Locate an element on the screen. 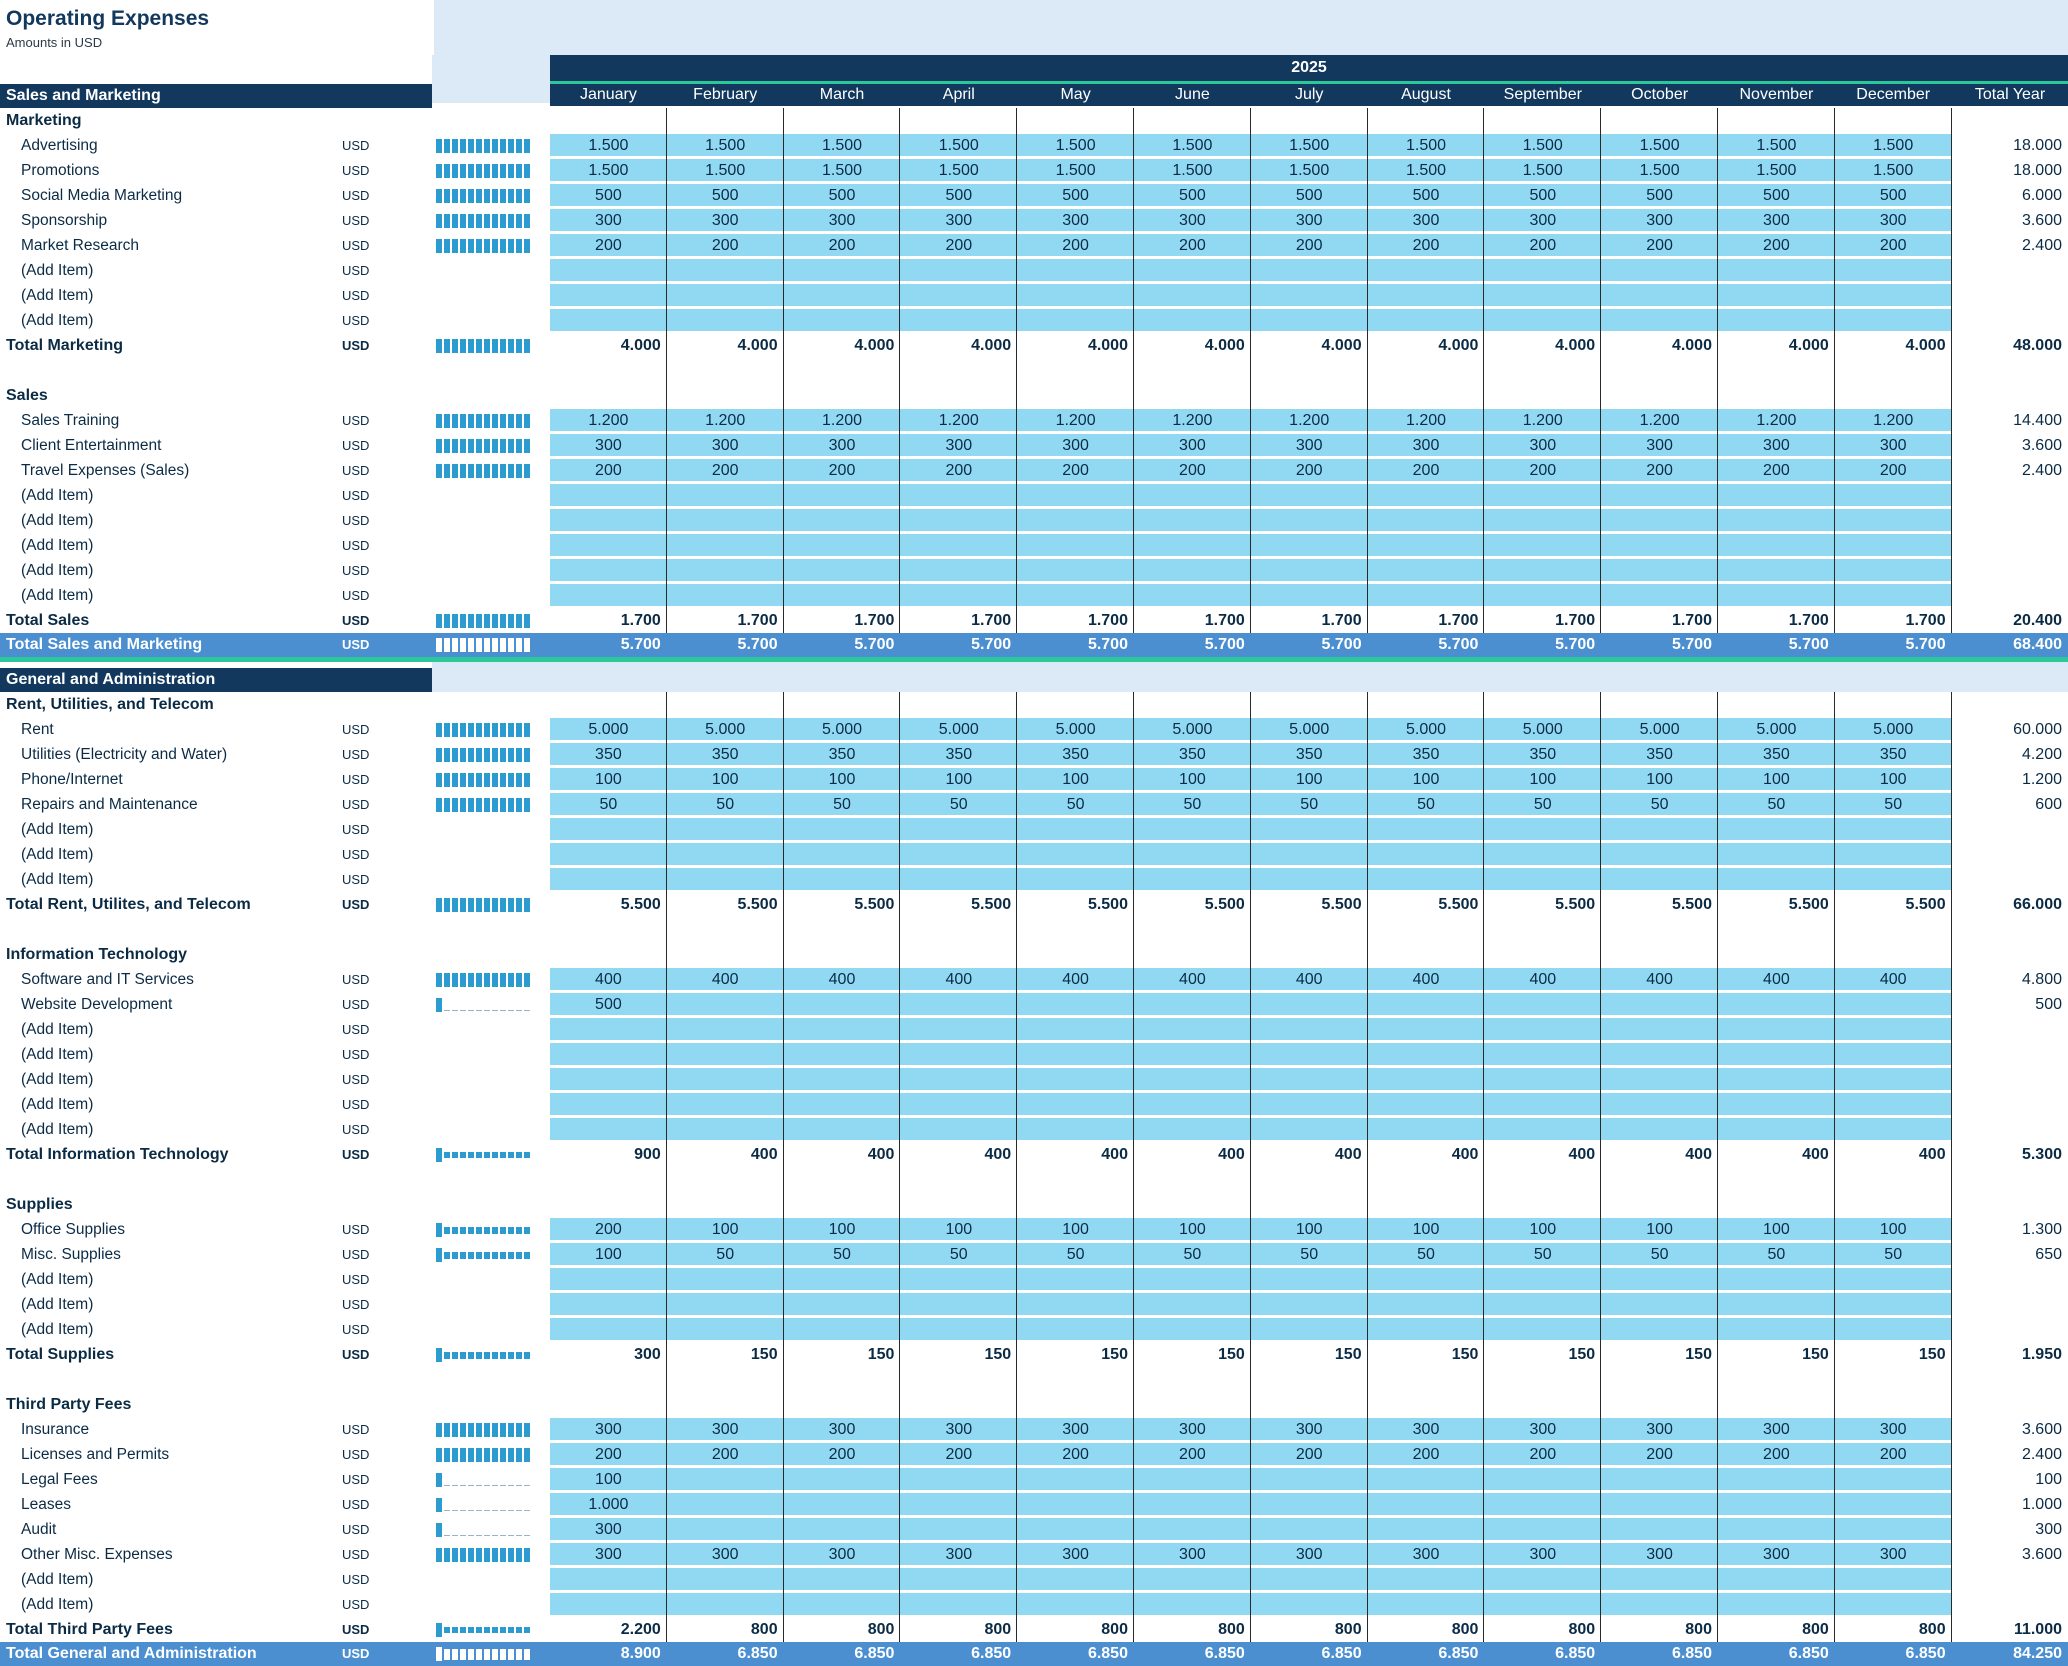 Image resolution: width=2068 pixels, height=1666 pixels. month-header-february: February is located at coordinates (725, 95).